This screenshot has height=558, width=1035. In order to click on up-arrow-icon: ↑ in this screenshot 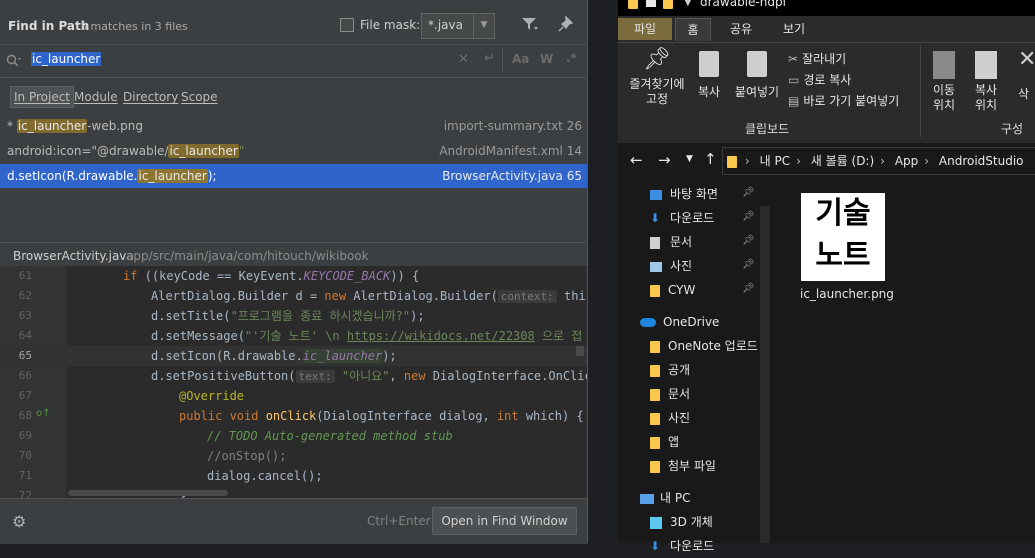, I will do `click(710, 159)`.